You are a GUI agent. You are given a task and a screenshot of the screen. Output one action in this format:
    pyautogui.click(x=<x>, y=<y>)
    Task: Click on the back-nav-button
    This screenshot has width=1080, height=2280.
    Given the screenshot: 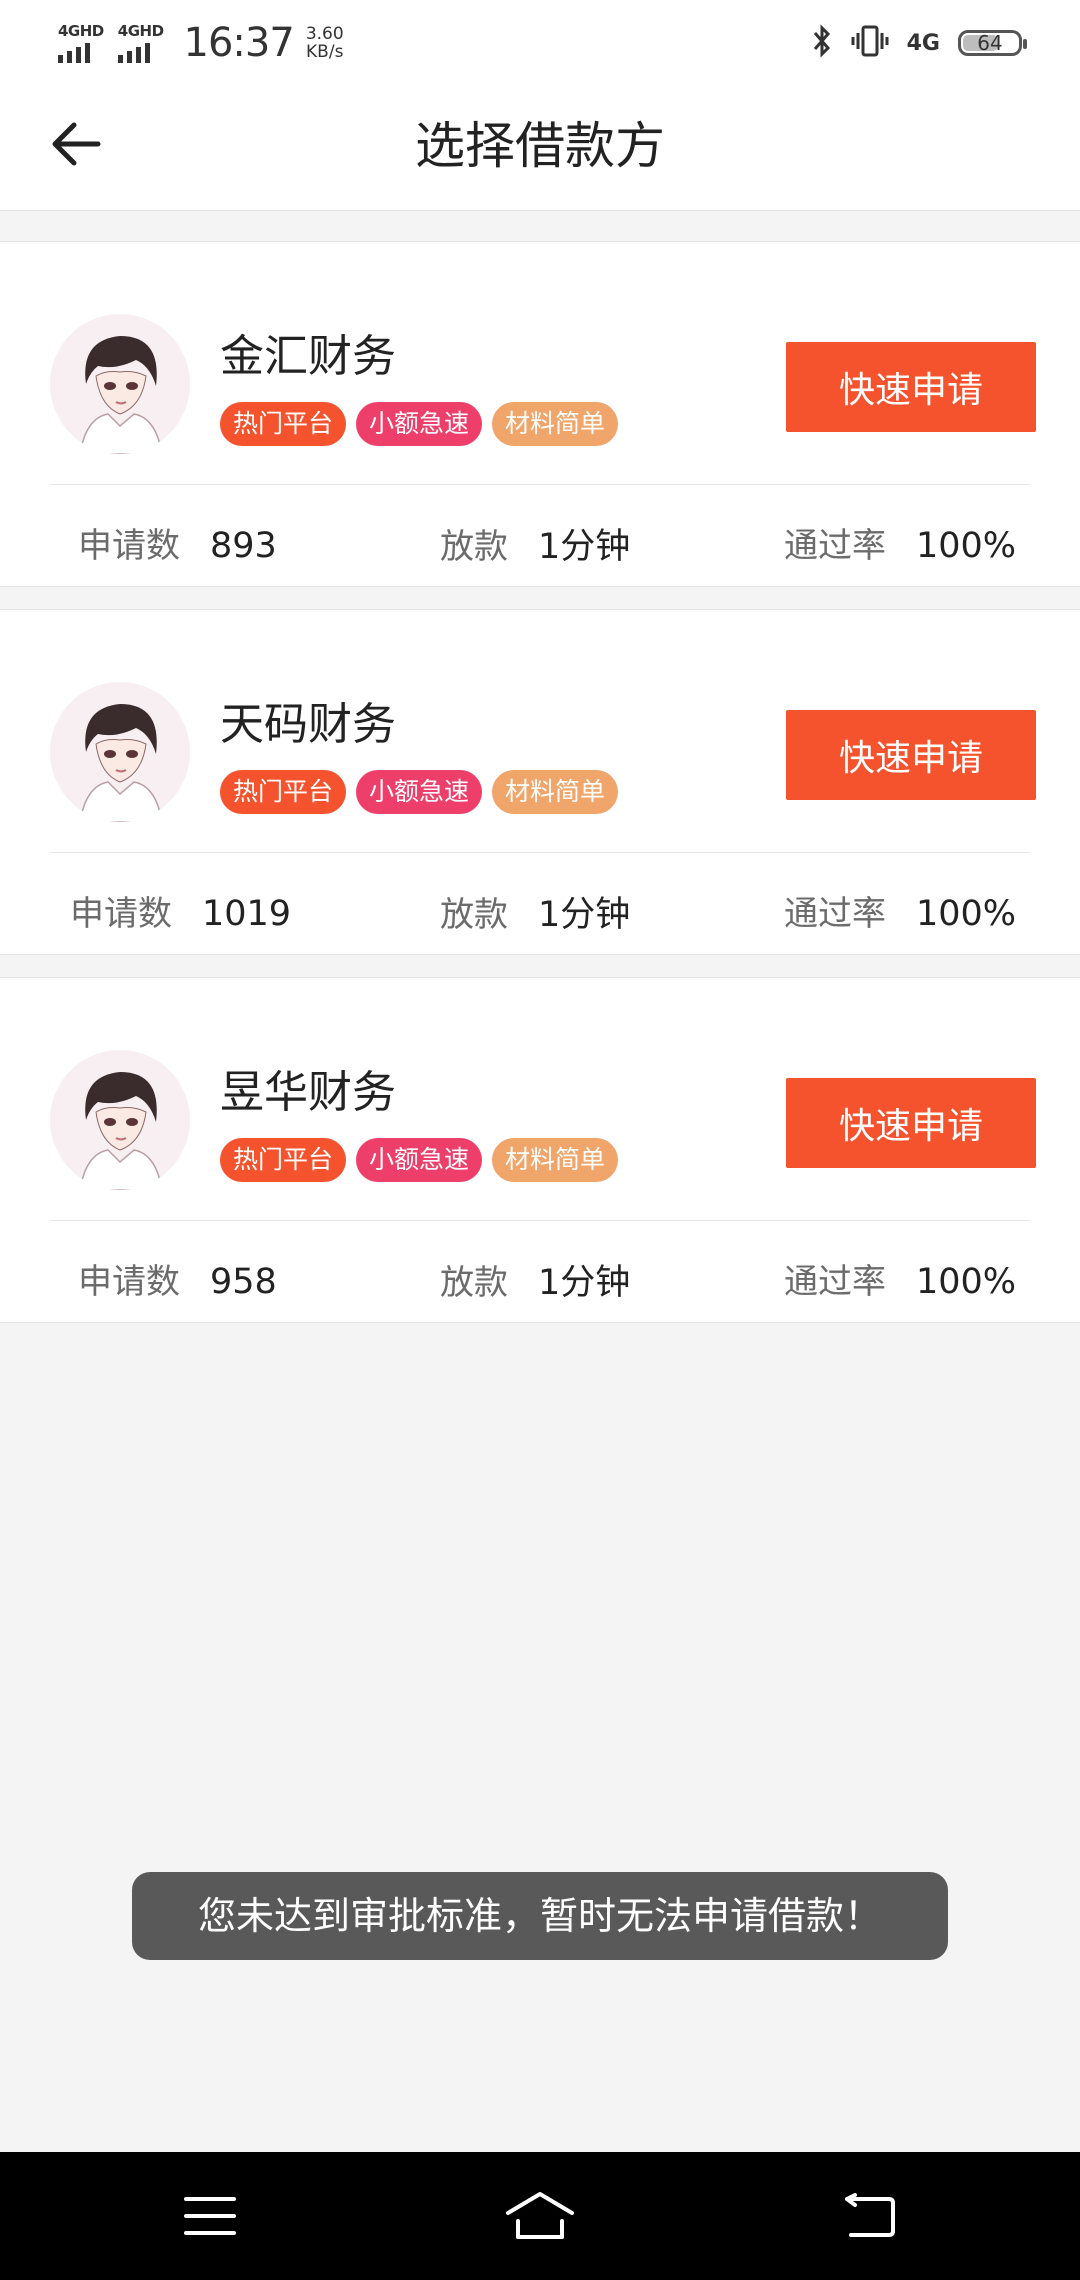 What is the action you would take?
    pyautogui.click(x=870, y=2216)
    